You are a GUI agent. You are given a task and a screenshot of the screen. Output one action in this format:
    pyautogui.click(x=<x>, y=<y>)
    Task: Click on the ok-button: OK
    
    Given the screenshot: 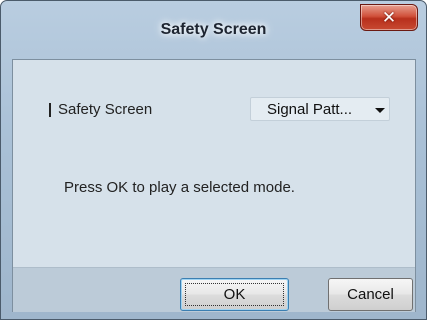 What is the action you would take?
    pyautogui.click(x=234, y=294)
    